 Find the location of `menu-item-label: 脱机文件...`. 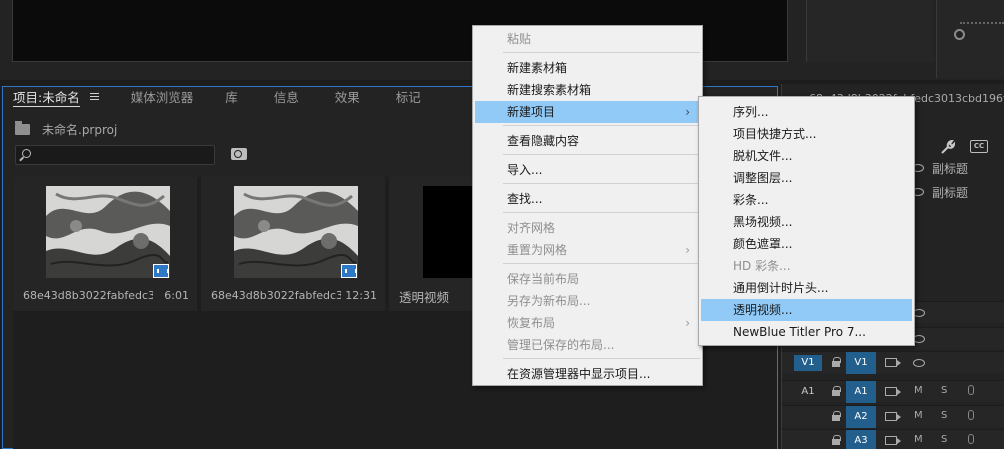

menu-item-label: 脱机文件... is located at coordinates (763, 156).